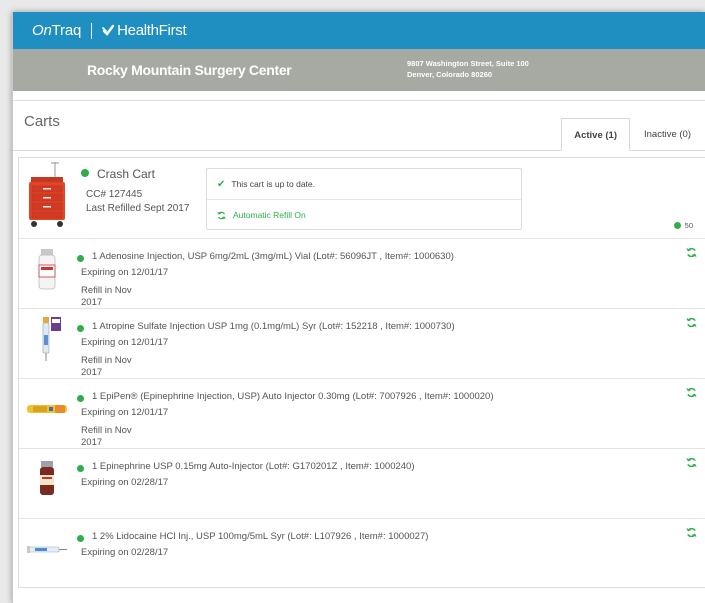  I want to click on syringe-image, so click(51, 339).